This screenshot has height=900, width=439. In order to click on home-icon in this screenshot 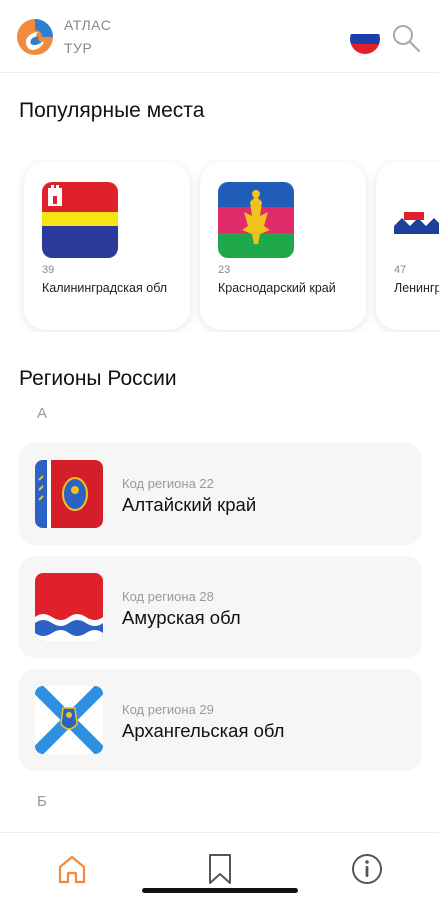, I will do `click(72, 869)`.